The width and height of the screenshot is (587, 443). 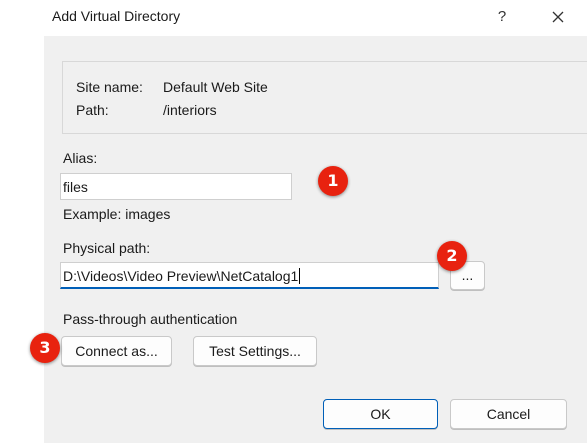 What do you see at coordinates (92, 110) in the screenshot?
I see `path-label: Path:` at bounding box center [92, 110].